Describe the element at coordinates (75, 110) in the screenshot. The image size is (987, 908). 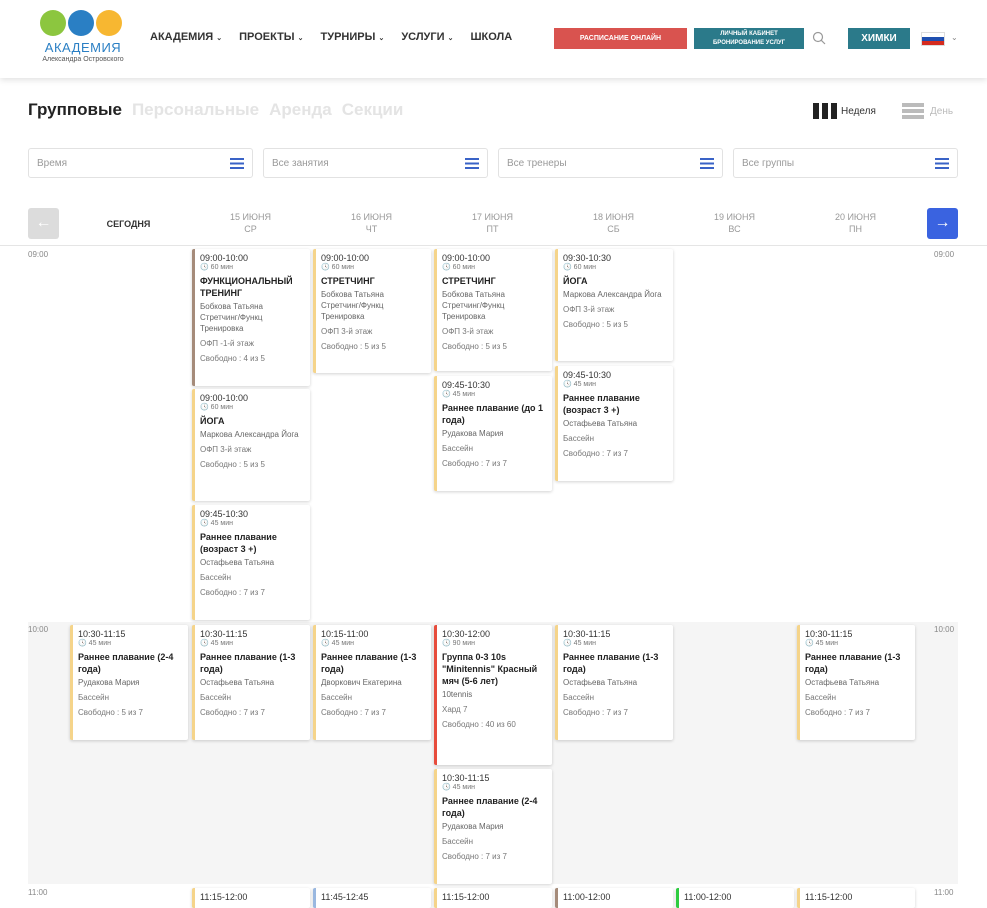
I see `tab-group: Групповые` at that location.